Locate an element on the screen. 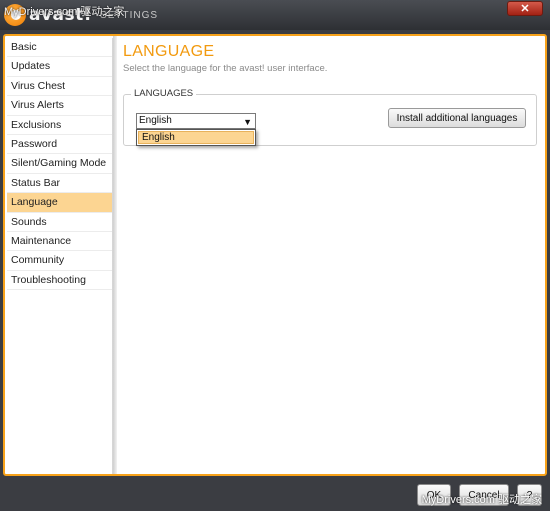 This screenshot has width=550, height=511. sidebar-item-status-bar: Status Bar is located at coordinates (59, 184).